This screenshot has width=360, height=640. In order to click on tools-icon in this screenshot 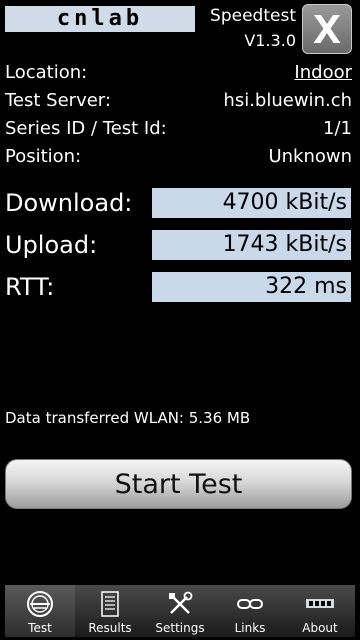, I will do `click(180, 604)`.